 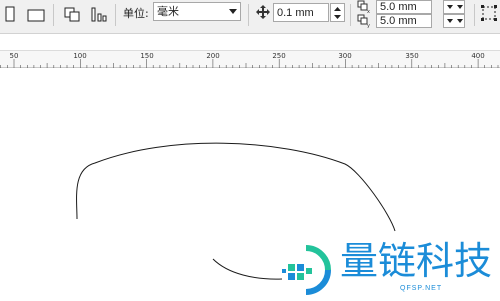 What do you see at coordinates (478, 56) in the screenshot?
I see `ruler-label: 400` at bounding box center [478, 56].